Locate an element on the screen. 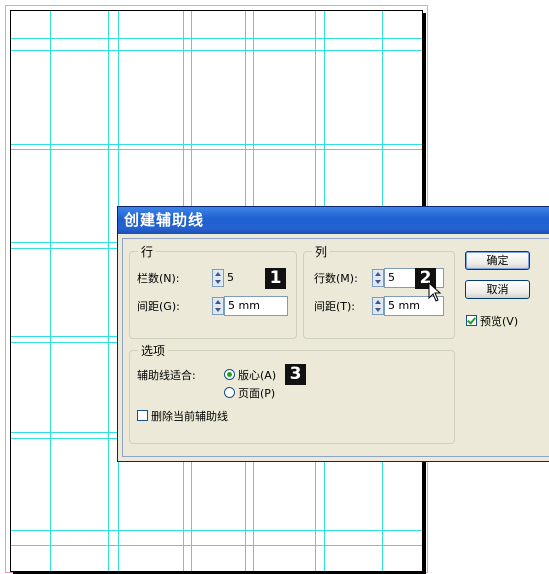  radio-selected-dot is located at coordinates (229, 374).